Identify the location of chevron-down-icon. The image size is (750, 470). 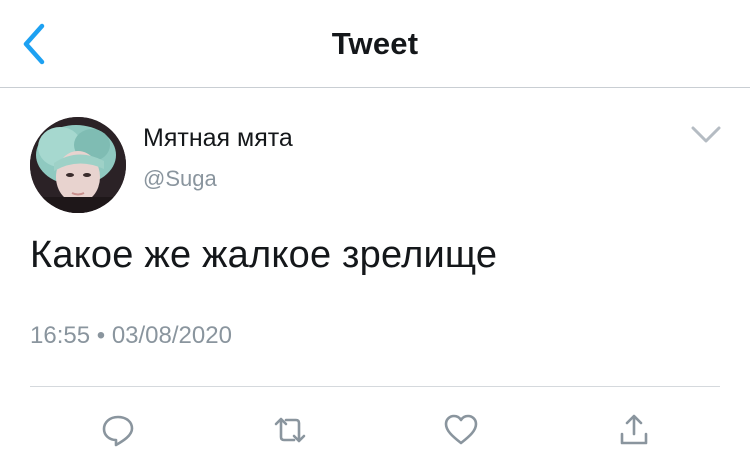
(706, 134).